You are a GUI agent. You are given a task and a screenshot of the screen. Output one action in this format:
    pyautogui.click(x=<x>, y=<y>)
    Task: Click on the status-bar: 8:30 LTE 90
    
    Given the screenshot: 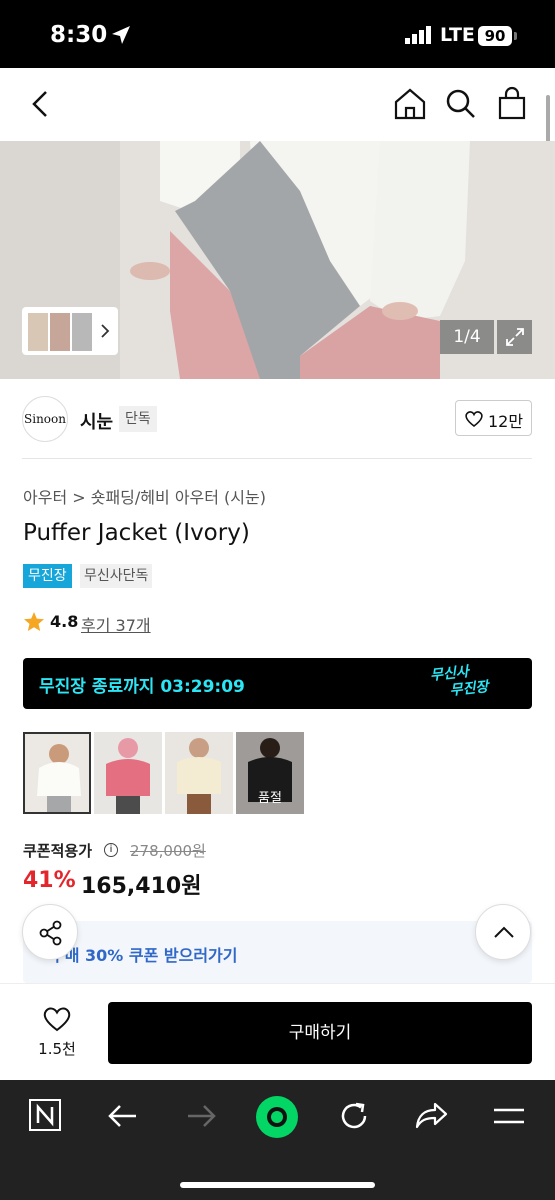 What is the action you would take?
    pyautogui.click(x=277, y=34)
    